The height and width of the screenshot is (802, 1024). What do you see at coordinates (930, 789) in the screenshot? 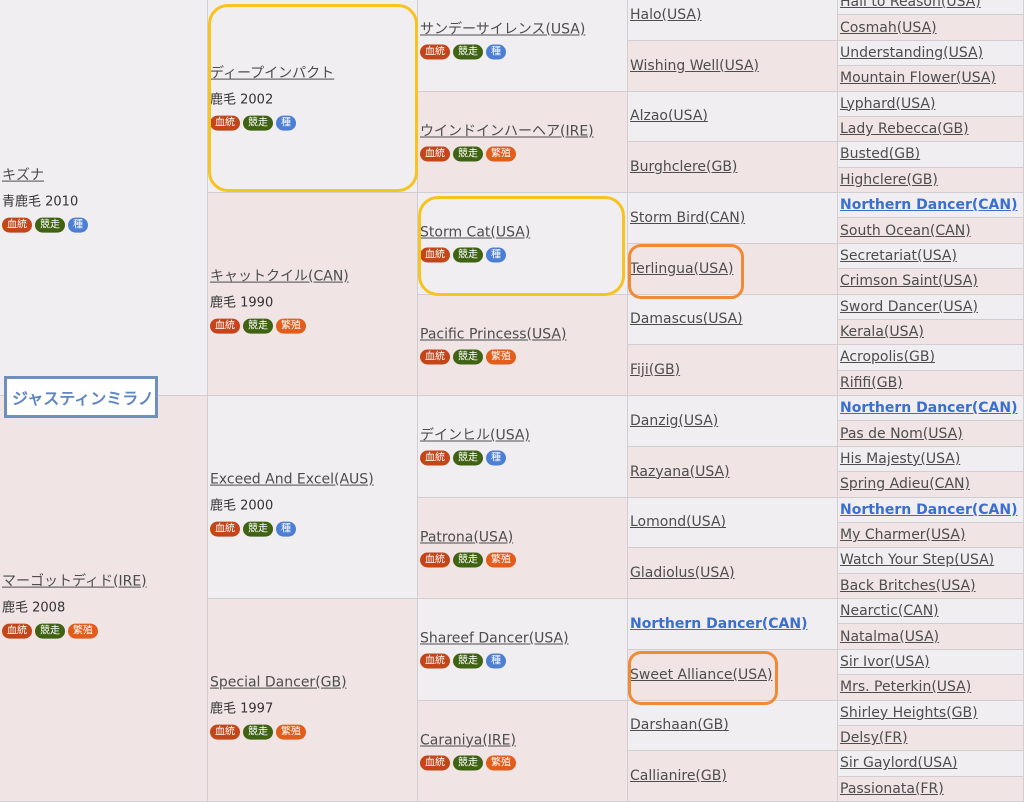
I see `gen5-horse-link: Passionata(FR)` at bounding box center [930, 789].